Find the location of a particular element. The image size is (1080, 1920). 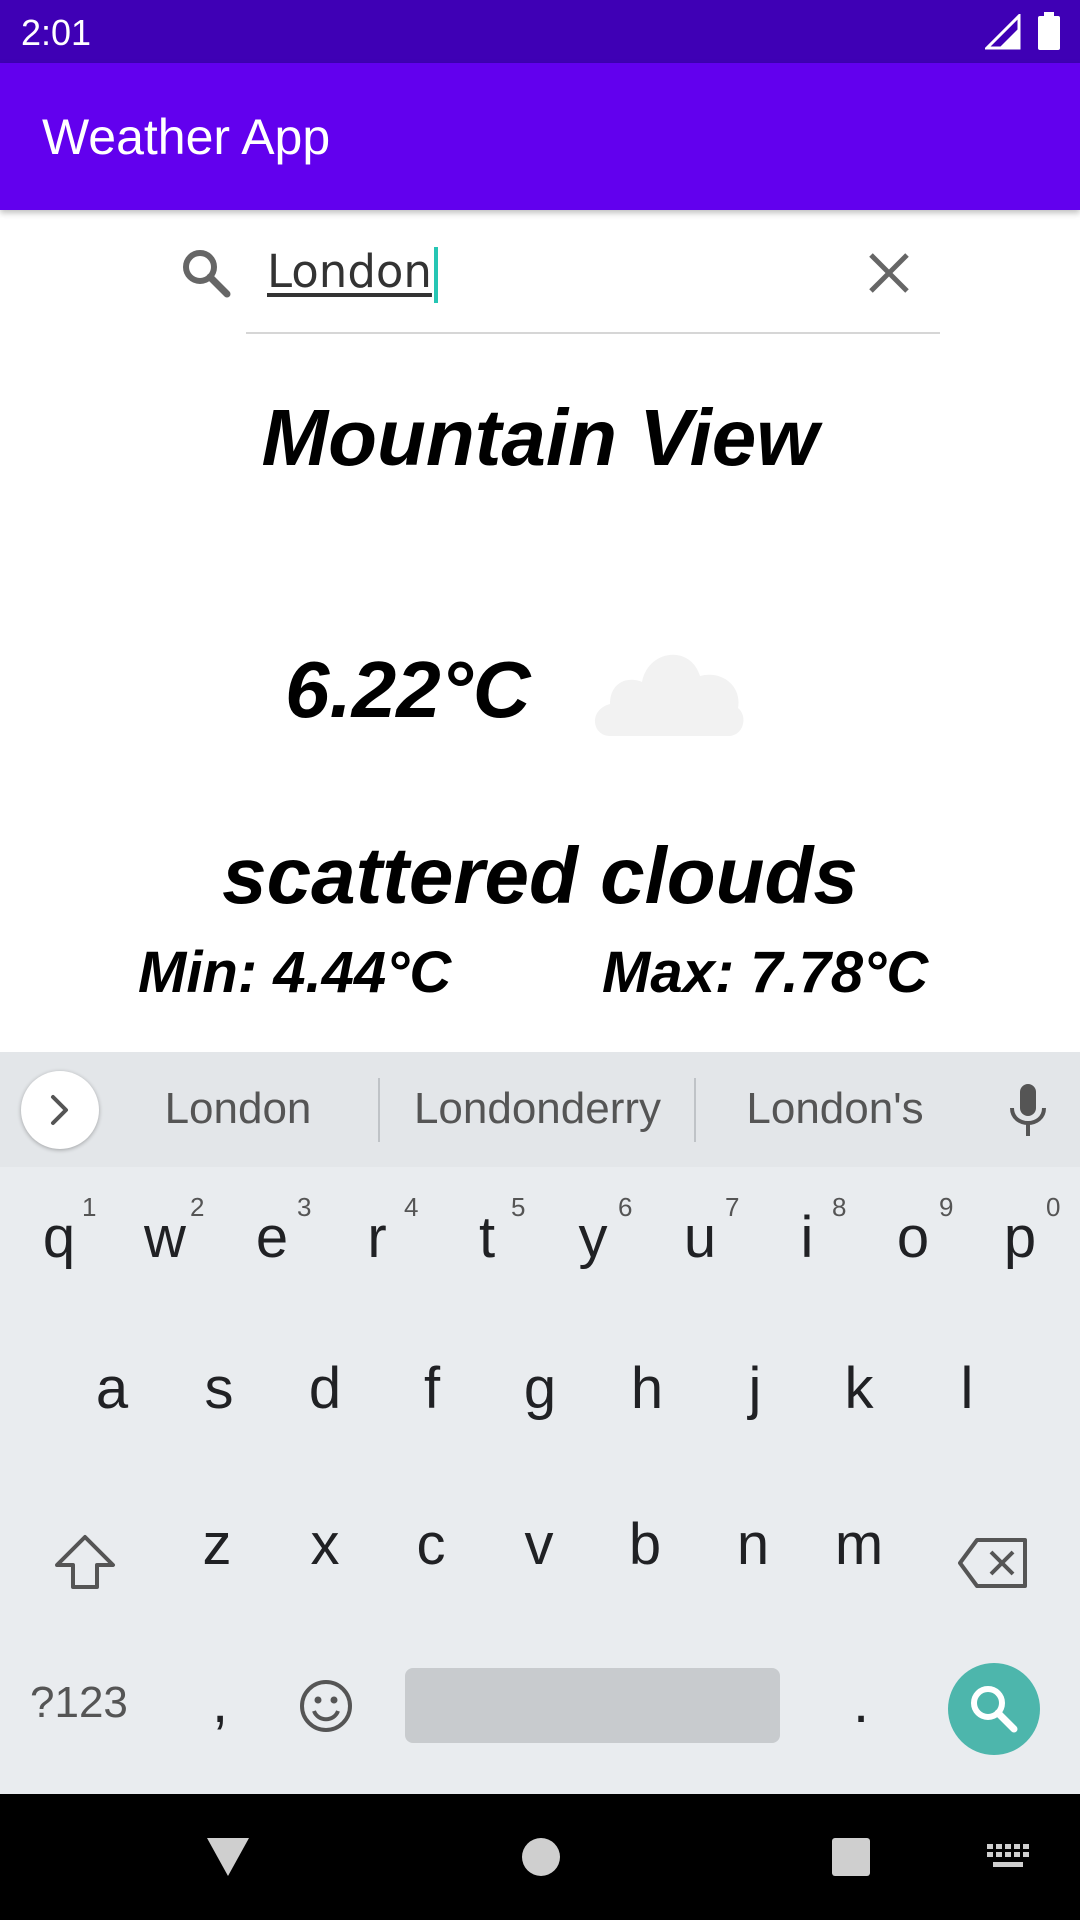

text-cursor is located at coordinates (435, 275).